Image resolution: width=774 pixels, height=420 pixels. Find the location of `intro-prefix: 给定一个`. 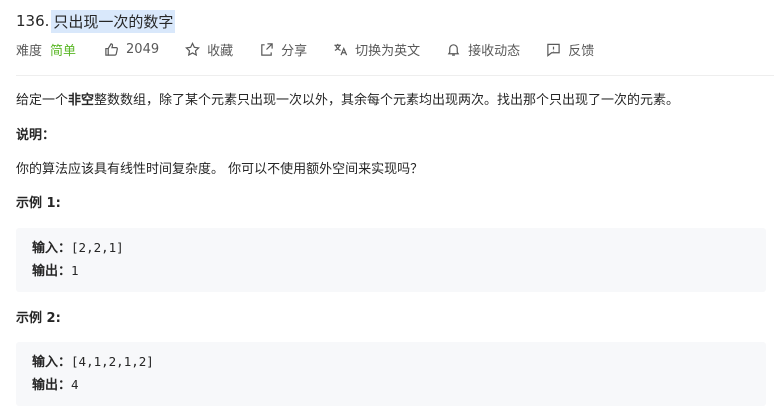

intro-prefix: 给定一个 is located at coordinates (42, 100).